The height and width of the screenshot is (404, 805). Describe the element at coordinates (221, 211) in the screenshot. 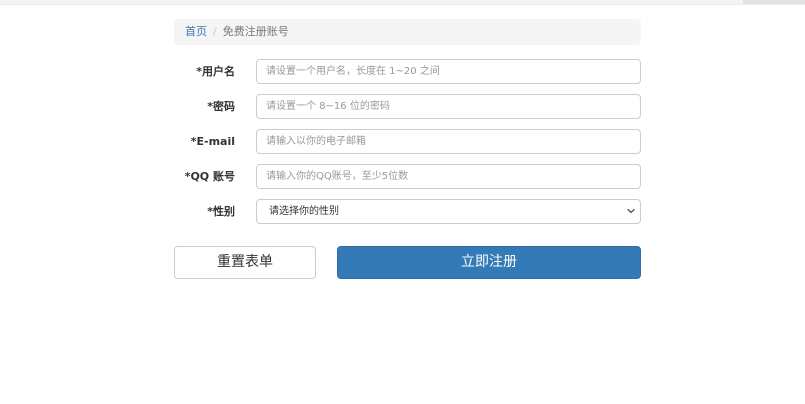

I see `gender-label: *性别` at that location.